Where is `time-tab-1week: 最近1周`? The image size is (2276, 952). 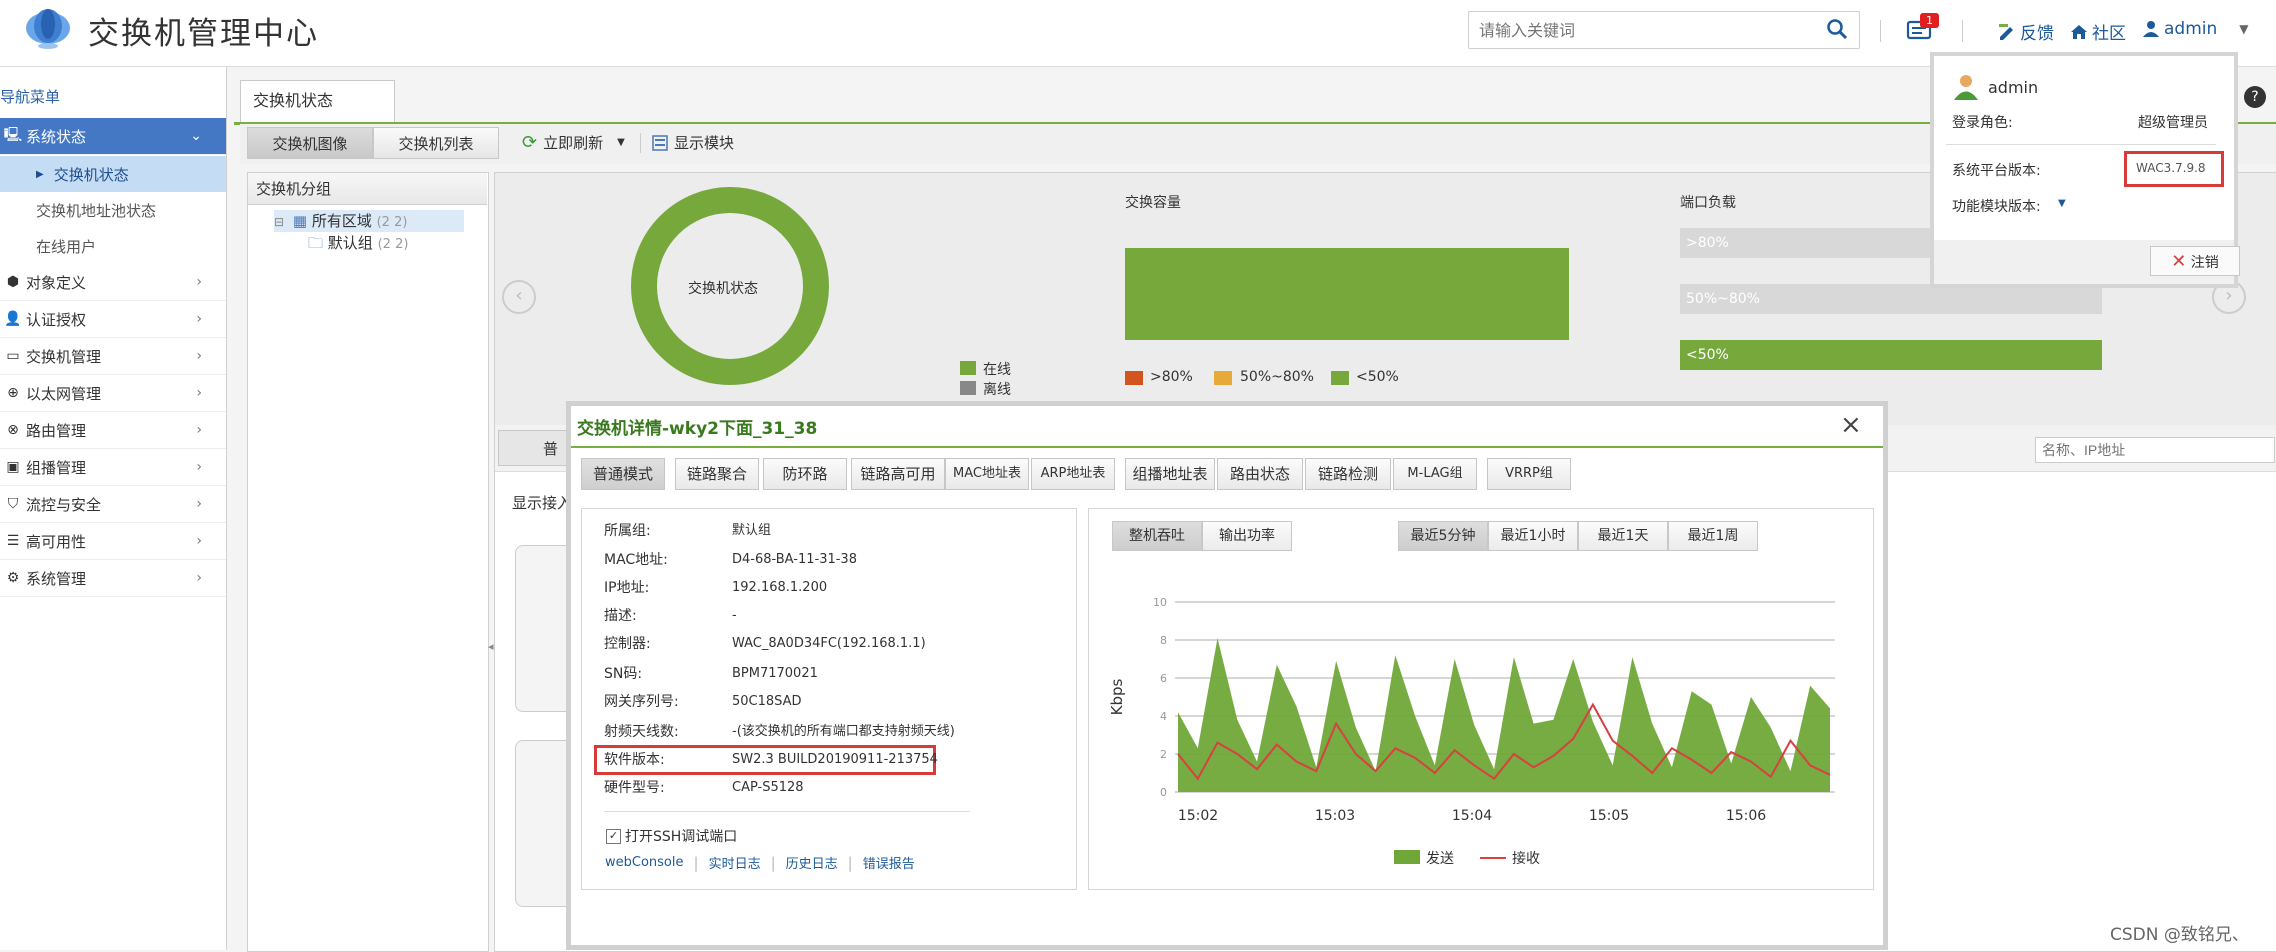 time-tab-1week: 最近1周 is located at coordinates (1713, 536).